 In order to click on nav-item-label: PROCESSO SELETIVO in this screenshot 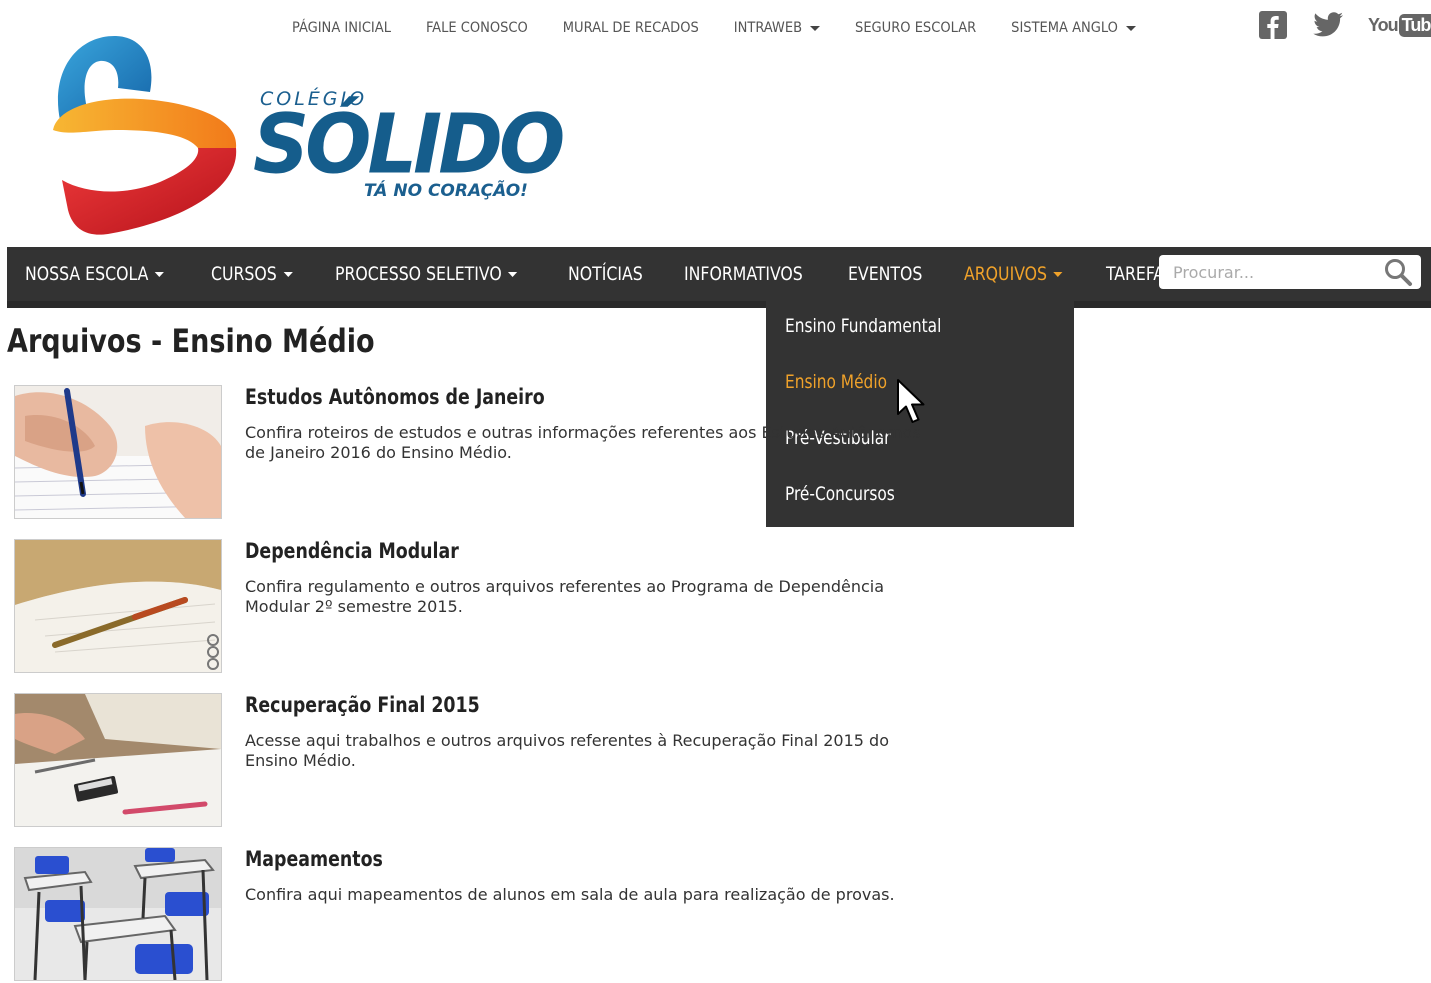, I will do `click(418, 274)`.